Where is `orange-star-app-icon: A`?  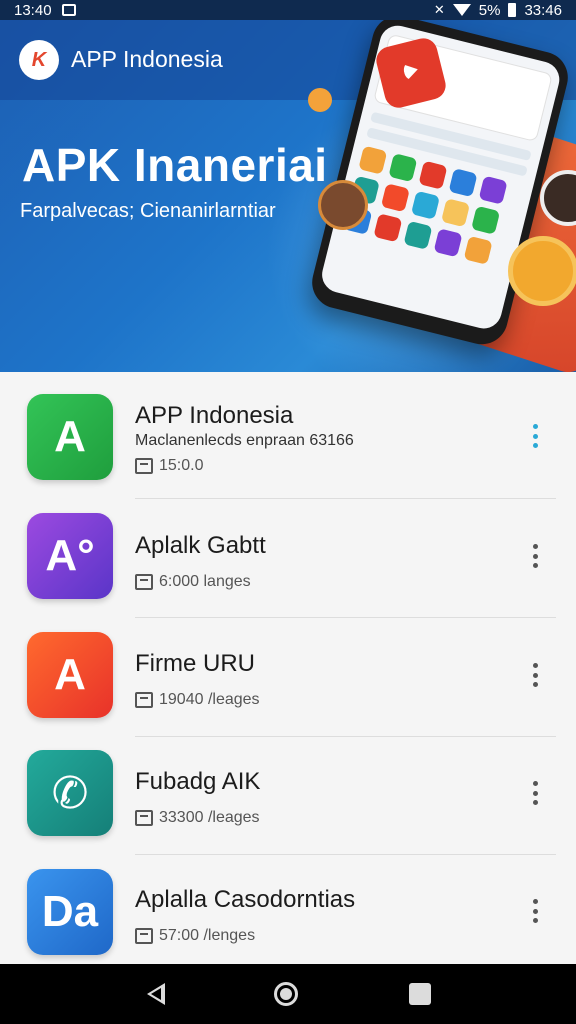
orange-star-app-icon: A is located at coordinates (70, 675).